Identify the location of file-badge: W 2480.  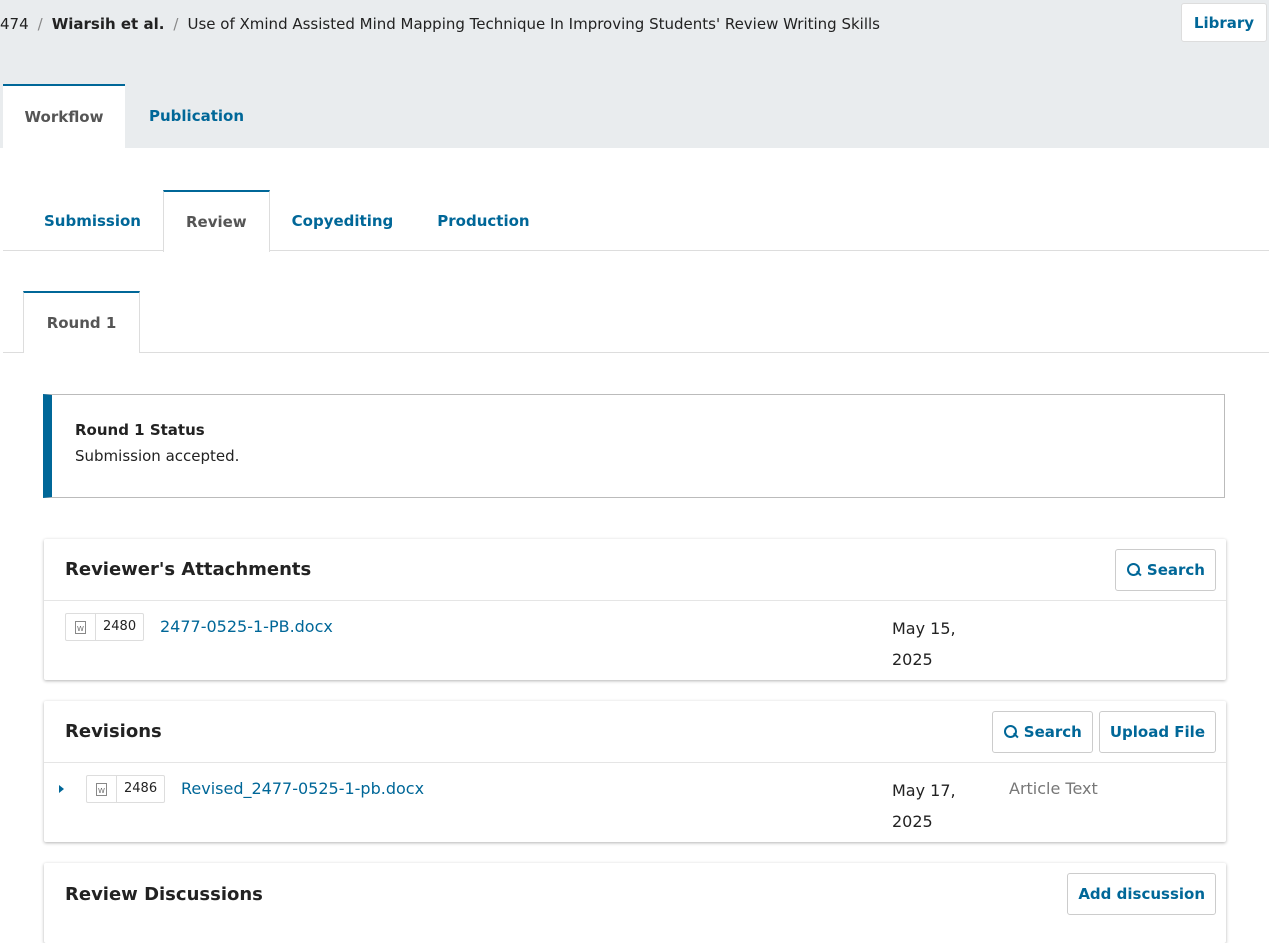
(105, 627).